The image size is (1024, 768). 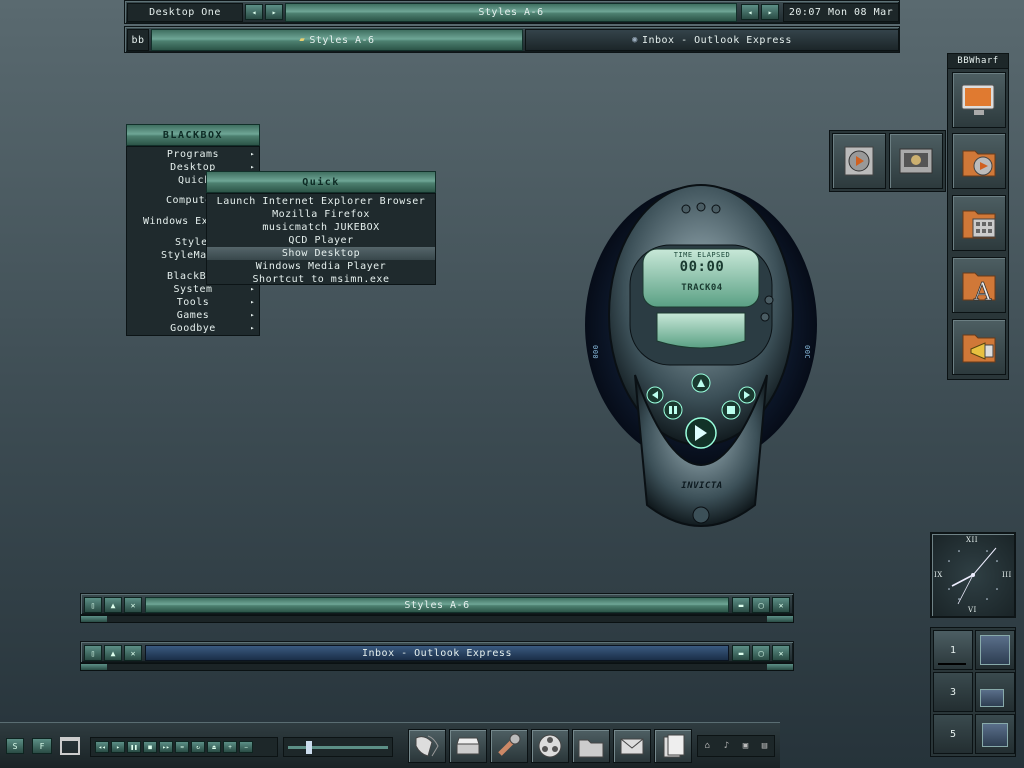 I want to click on submenu-item-ie: Launch Internet Explorer Browser, so click(x=321, y=201).